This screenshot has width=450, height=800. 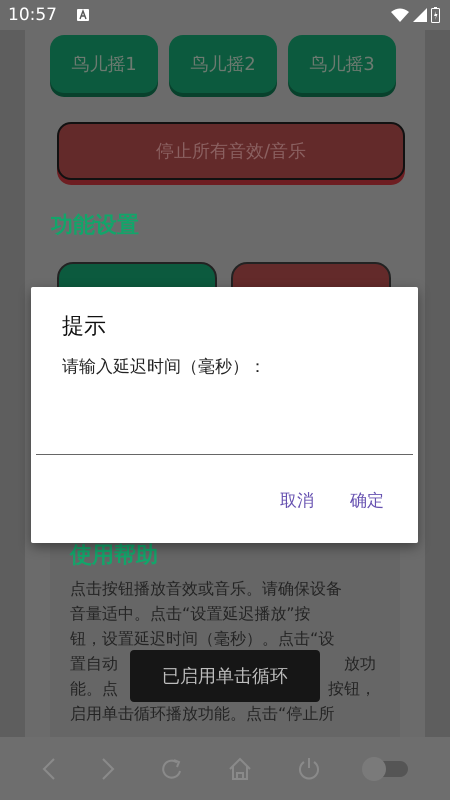 What do you see at coordinates (84, 327) in the screenshot?
I see `dialog-title: 提示` at bounding box center [84, 327].